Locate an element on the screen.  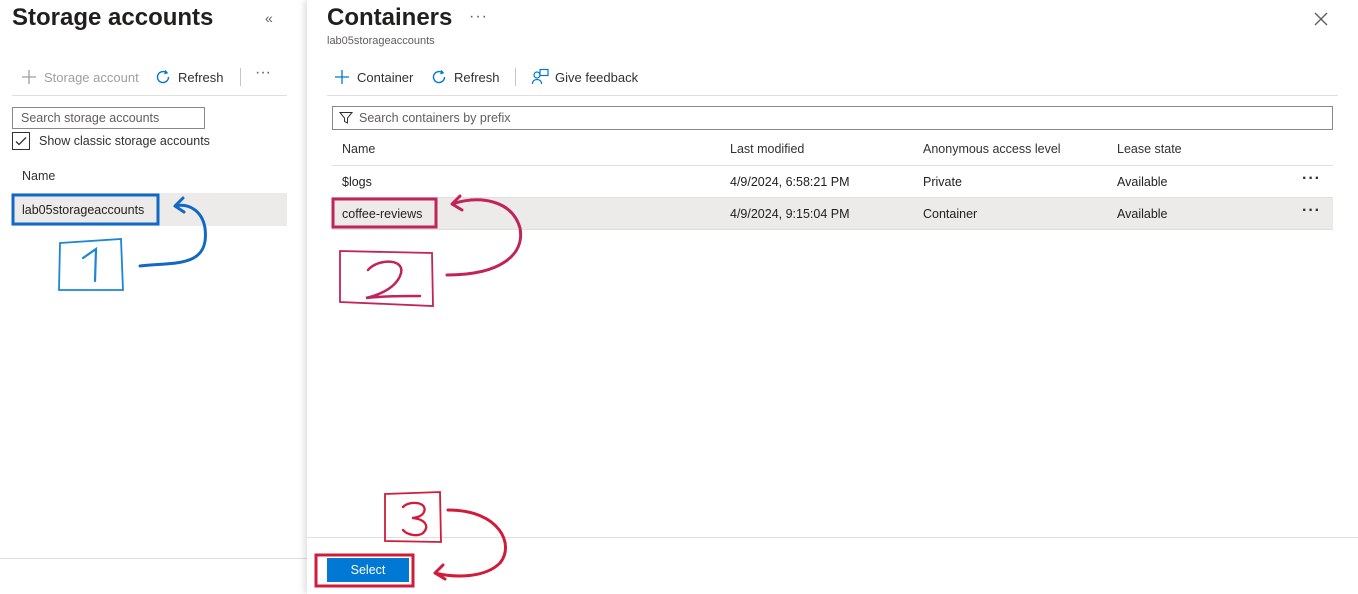
container-name: $logs is located at coordinates (357, 182).